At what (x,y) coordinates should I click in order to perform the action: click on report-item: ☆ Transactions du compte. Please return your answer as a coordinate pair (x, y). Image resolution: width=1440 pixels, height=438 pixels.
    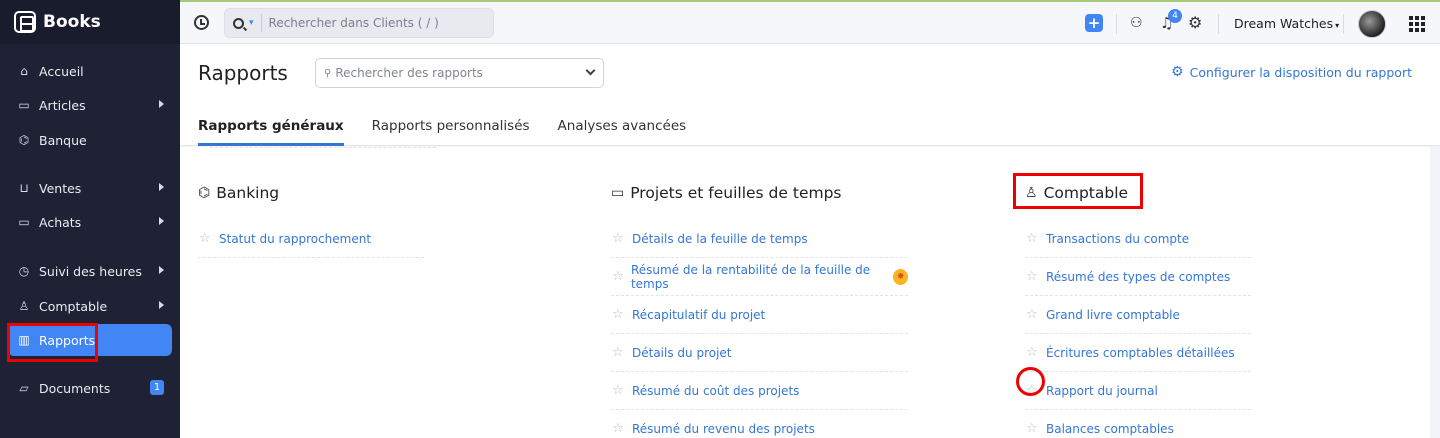
    Looking at the image, I should click on (1138, 239).